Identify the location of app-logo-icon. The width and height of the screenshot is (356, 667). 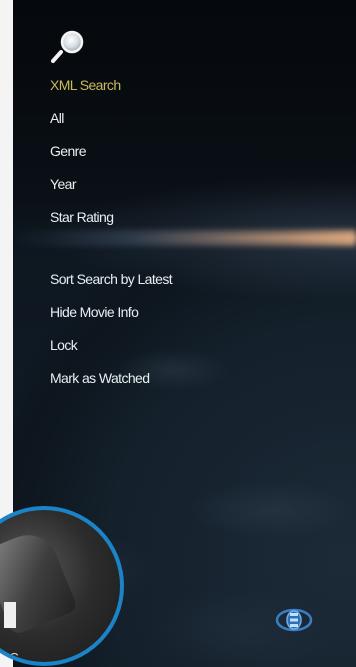
(294, 620).